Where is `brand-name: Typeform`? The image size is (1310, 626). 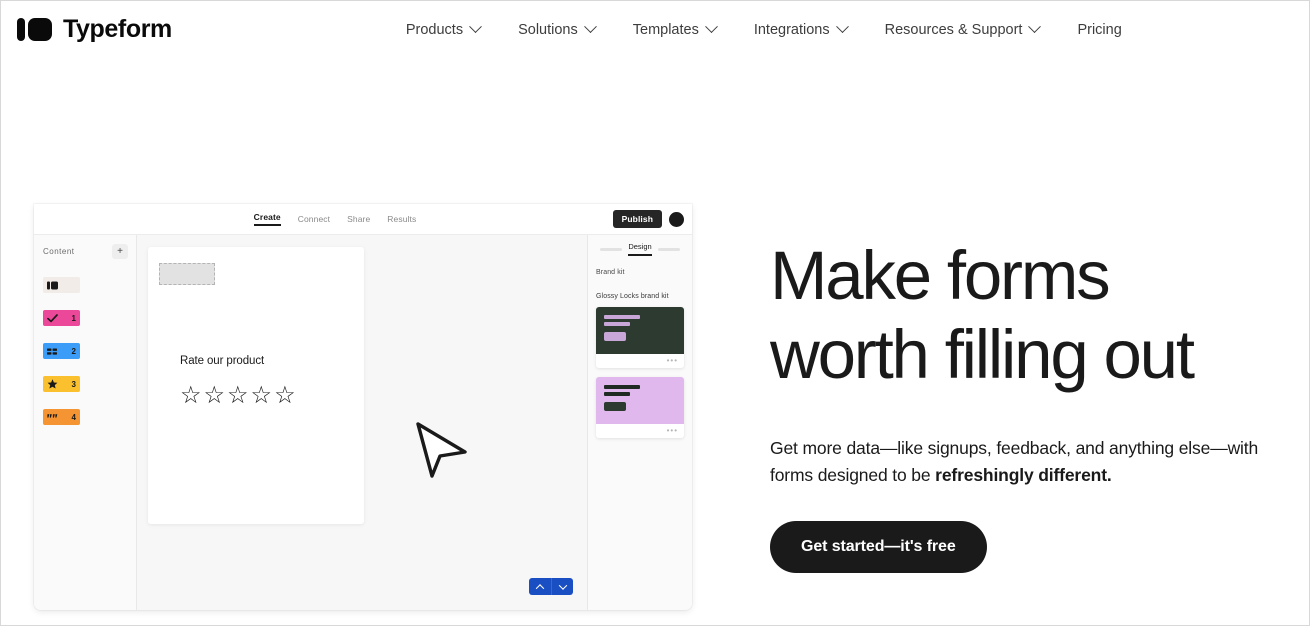
brand-name: Typeform is located at coordinates (117, 29).